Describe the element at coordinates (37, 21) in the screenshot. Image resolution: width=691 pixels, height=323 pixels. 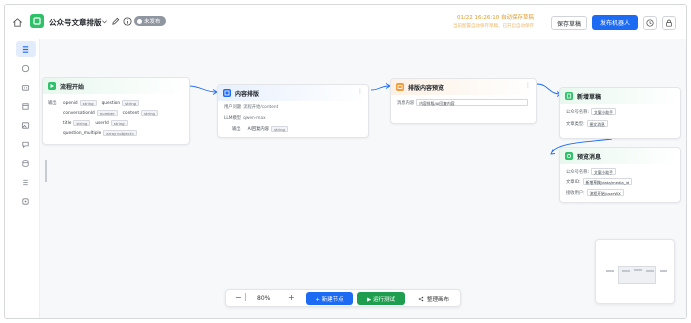
I see `app-logo-icon` at that location.